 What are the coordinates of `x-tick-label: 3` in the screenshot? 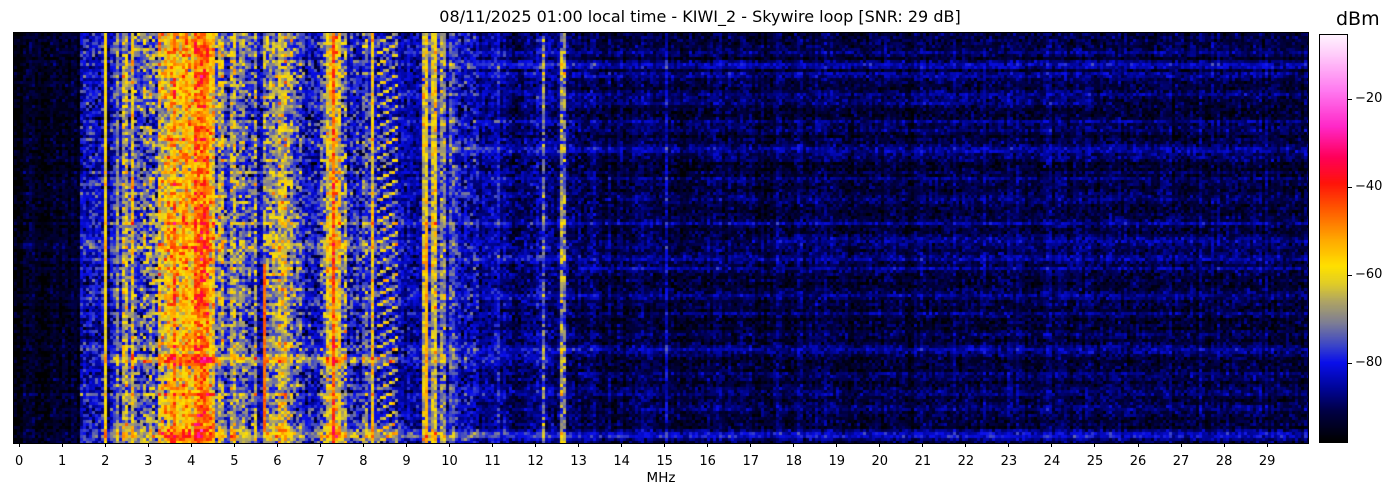 It's located at (148, 461).